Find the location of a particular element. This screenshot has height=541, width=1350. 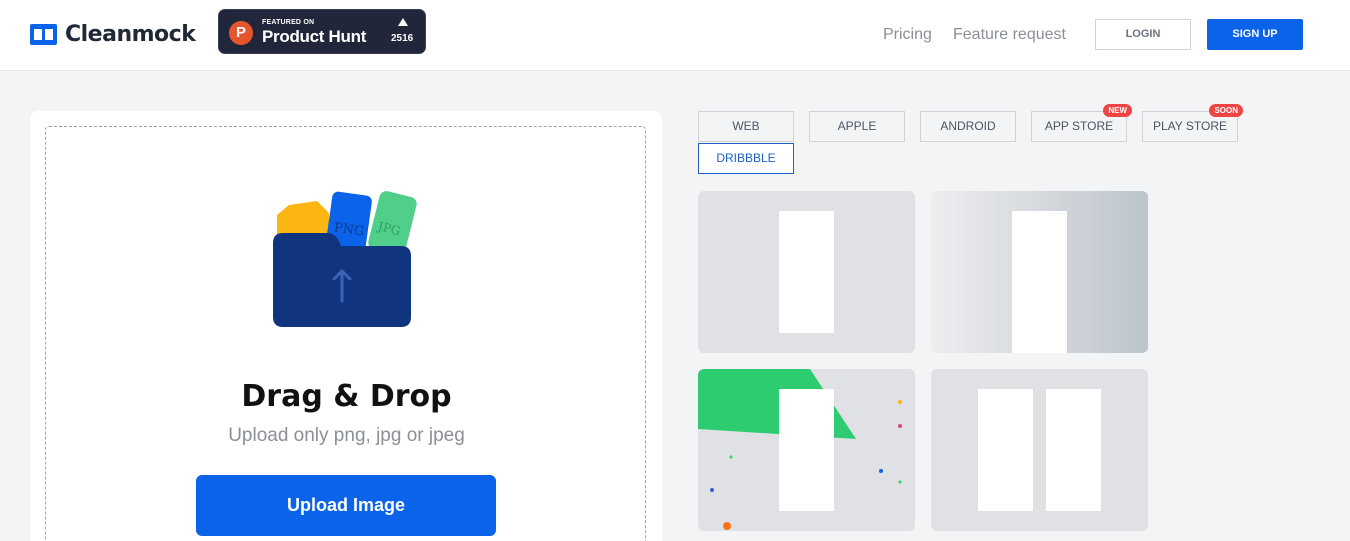

tab-dribbble: DRIBBBLE is located at coordinates (746, 158).